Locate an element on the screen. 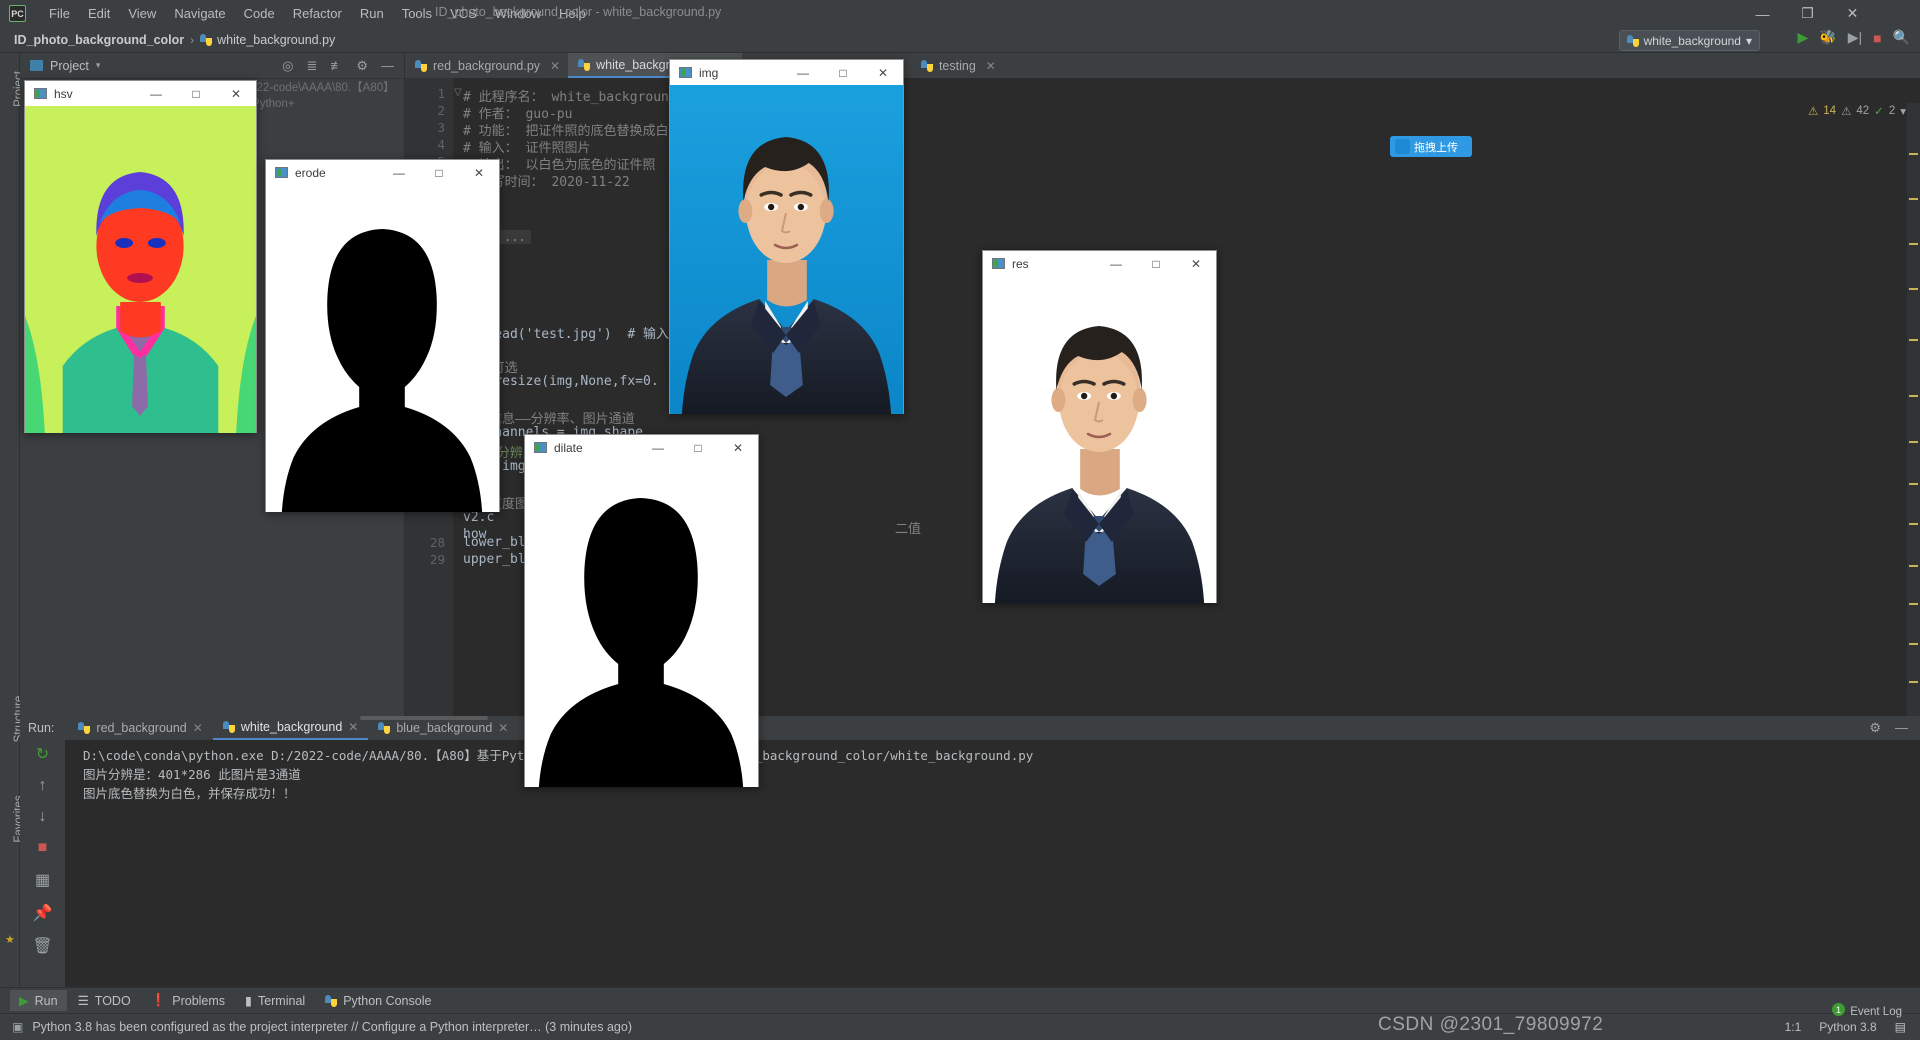 Image resolution: width=1920 pixels, height=1040 pixels. up-arrow-icon: ↑ is located at coordinates (43, 786).